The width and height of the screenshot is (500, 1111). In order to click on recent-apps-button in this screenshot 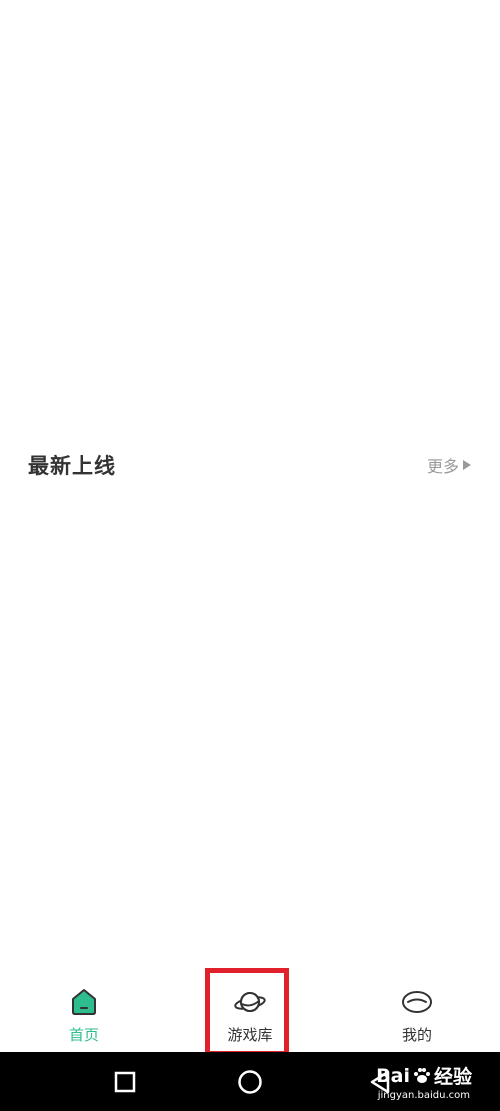, I will do `click(125, 1081)`.